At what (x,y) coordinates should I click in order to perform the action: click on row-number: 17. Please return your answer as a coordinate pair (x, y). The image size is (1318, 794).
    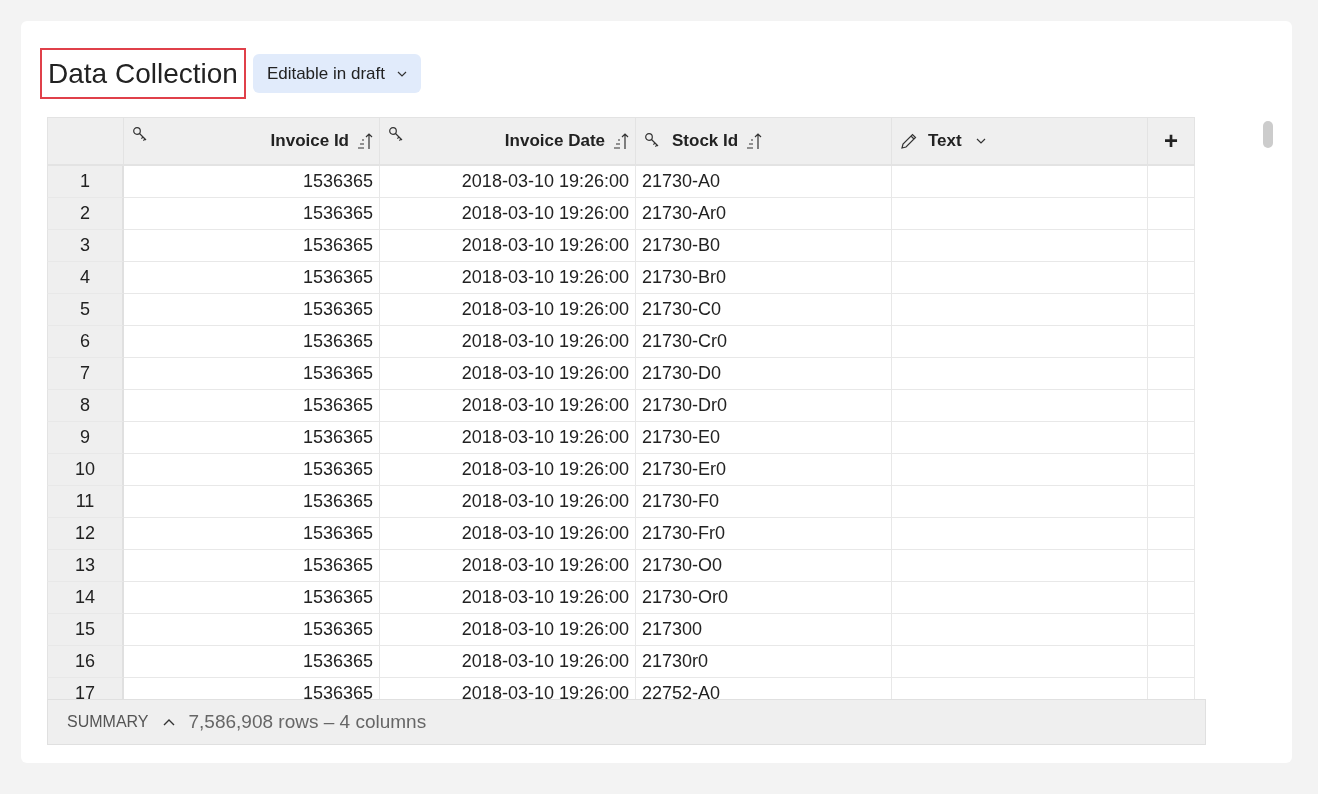
    Looking at the image, I should click on (85, 688).